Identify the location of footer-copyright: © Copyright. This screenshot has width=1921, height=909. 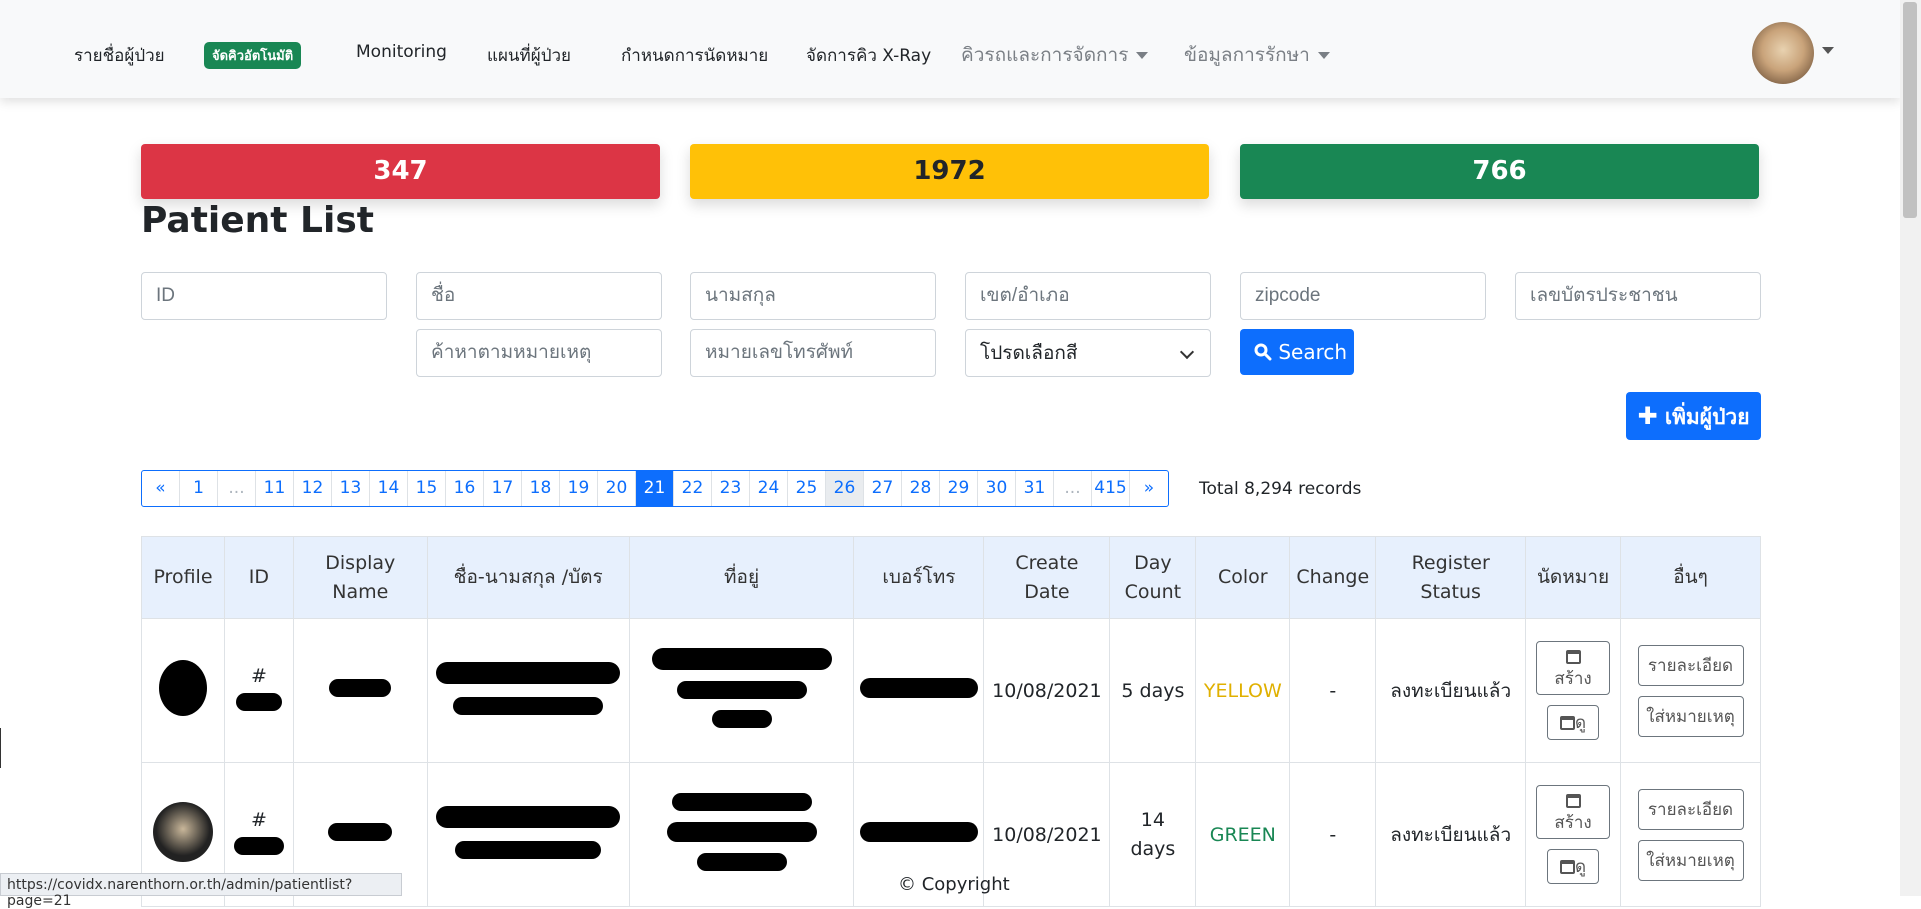
(954, 884).